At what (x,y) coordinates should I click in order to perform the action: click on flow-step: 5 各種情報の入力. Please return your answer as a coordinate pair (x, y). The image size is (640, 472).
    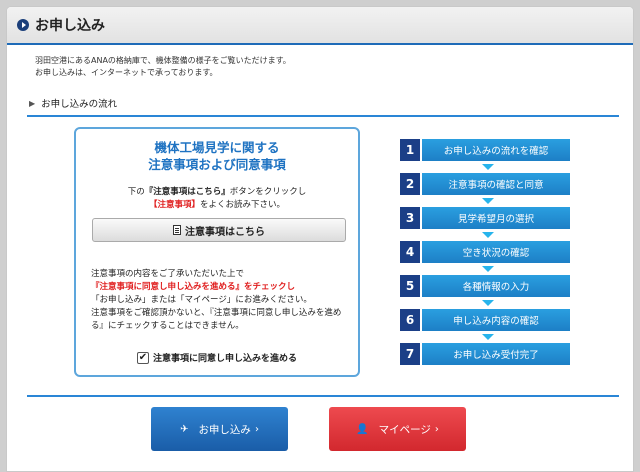
    Looking at the image, I should click on (485, 290).